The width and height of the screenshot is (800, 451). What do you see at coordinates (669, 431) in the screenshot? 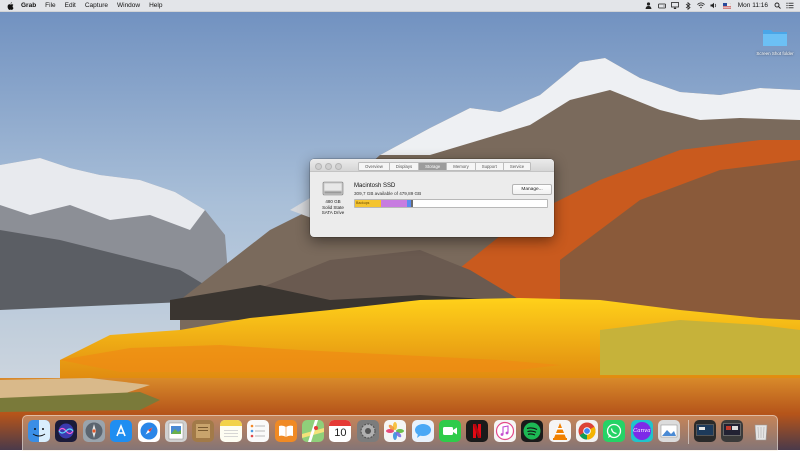
I see `image-capture-icon` at bounding box center [669, 431].